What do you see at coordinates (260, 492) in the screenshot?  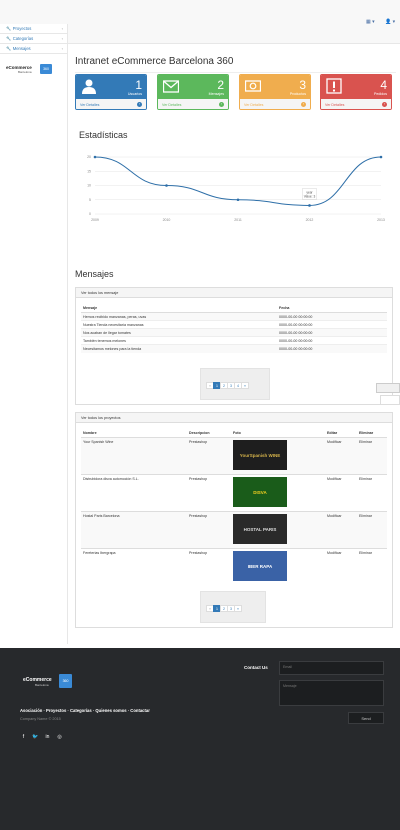 I see `project-photo: DISVA` at bounding box center [260, 492].